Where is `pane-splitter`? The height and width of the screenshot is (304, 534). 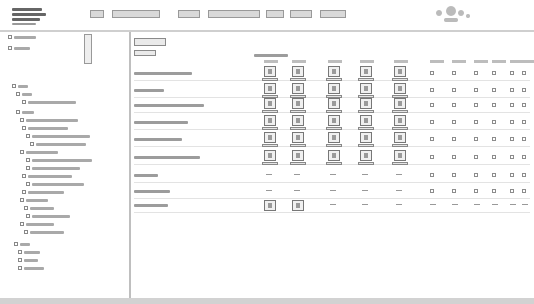 pane-splitter is located at coordinates (130, 165).